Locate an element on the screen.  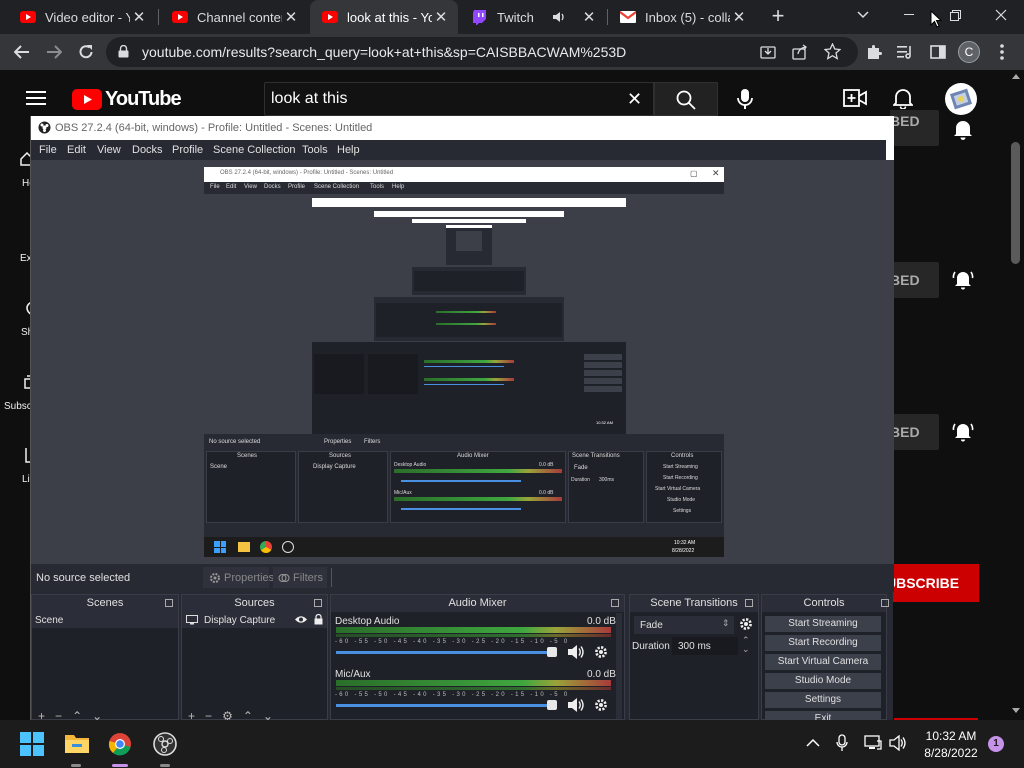
chevron-up-icon is located at coordinates (813, 742).